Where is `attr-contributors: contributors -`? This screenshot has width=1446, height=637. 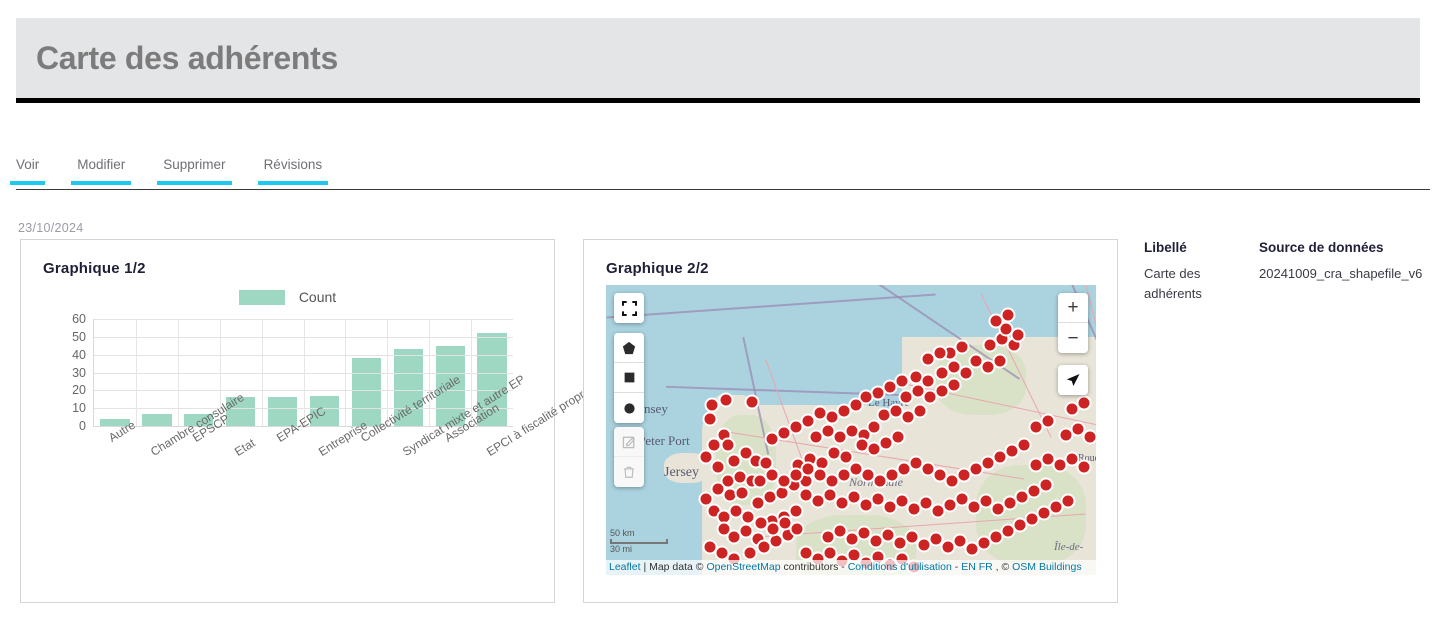
attr-contributors: contributors - is located at coordinates (814, 567).